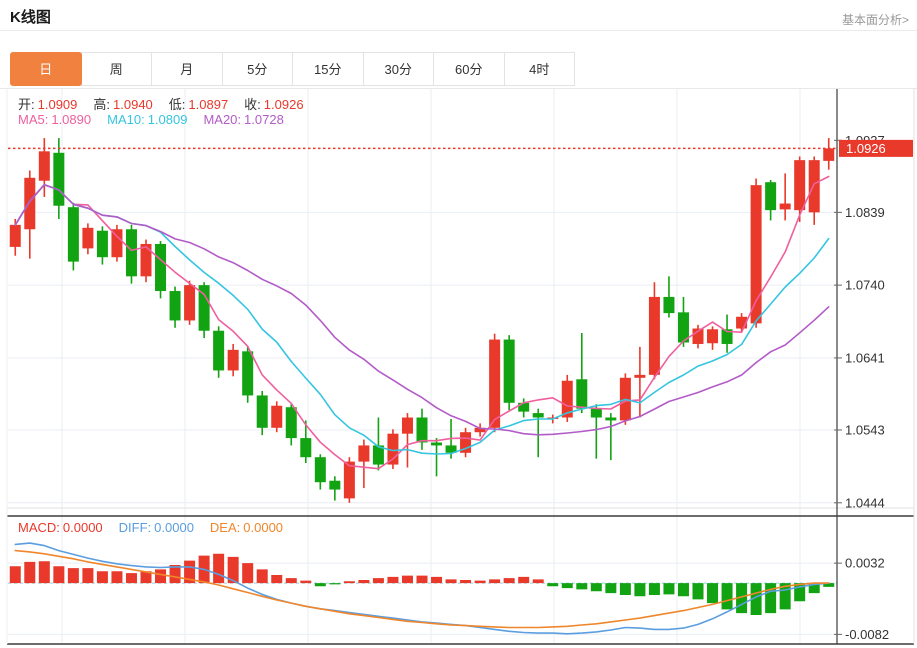  What do you see at coordinates (123, 104) in the screenshot?
I see `high-value: 高: 1.0940` at bounding box center [123, 104].